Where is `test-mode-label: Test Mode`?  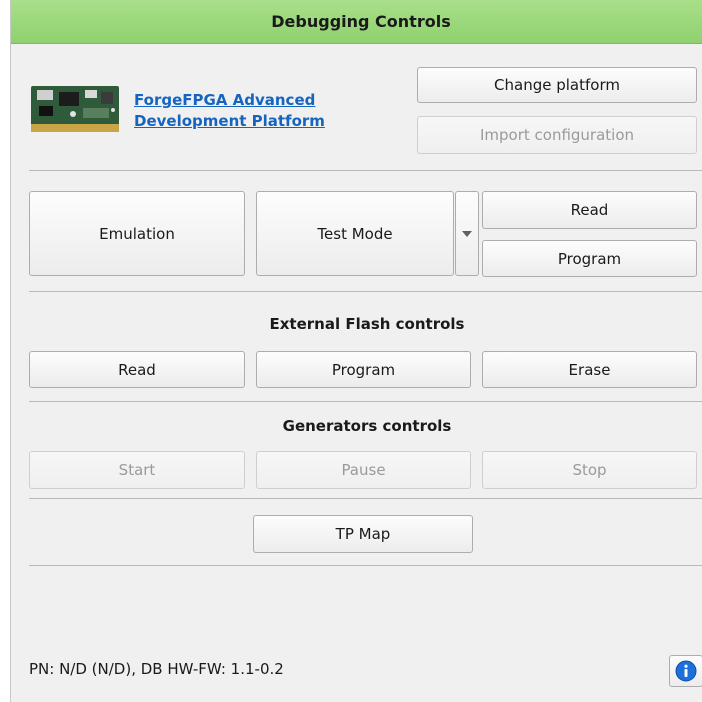
test-mode-label: Test Mode is located at coordinates (355, 233).